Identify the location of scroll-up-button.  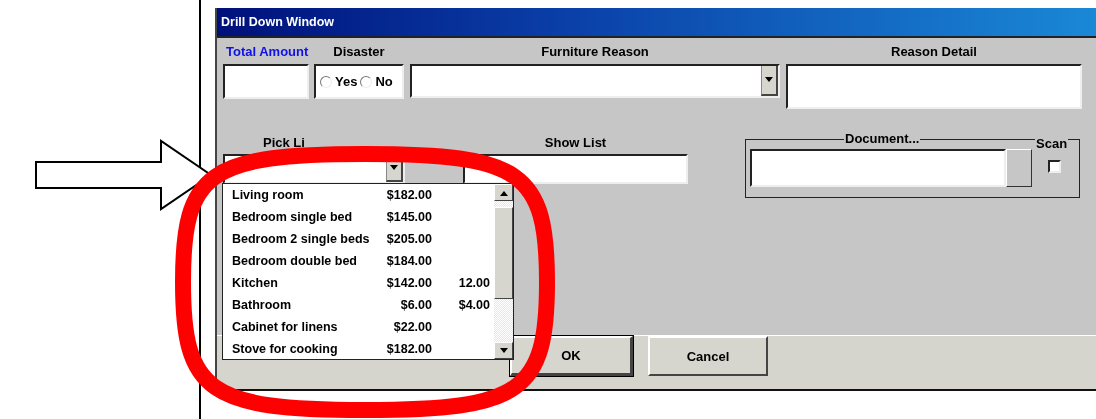
(503, 192).